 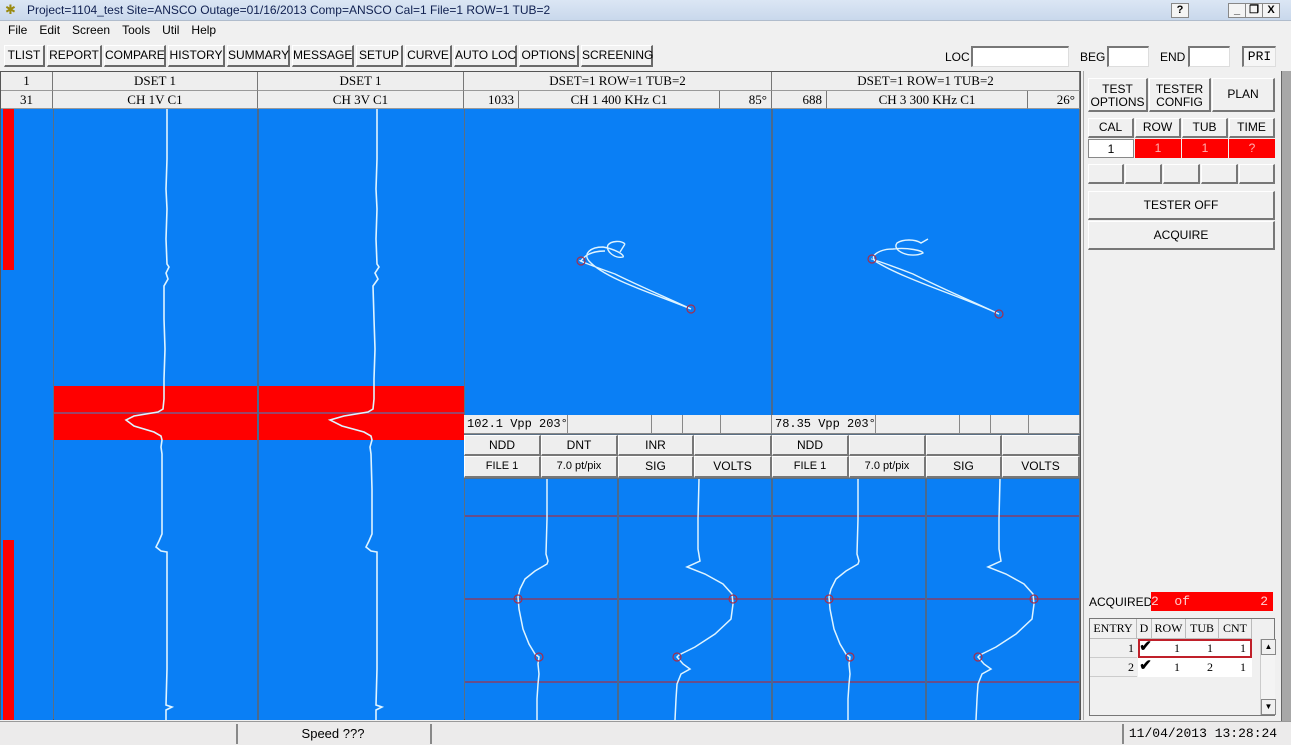 I want to click on menu-tools: Tools, so click(x=136, y=29).